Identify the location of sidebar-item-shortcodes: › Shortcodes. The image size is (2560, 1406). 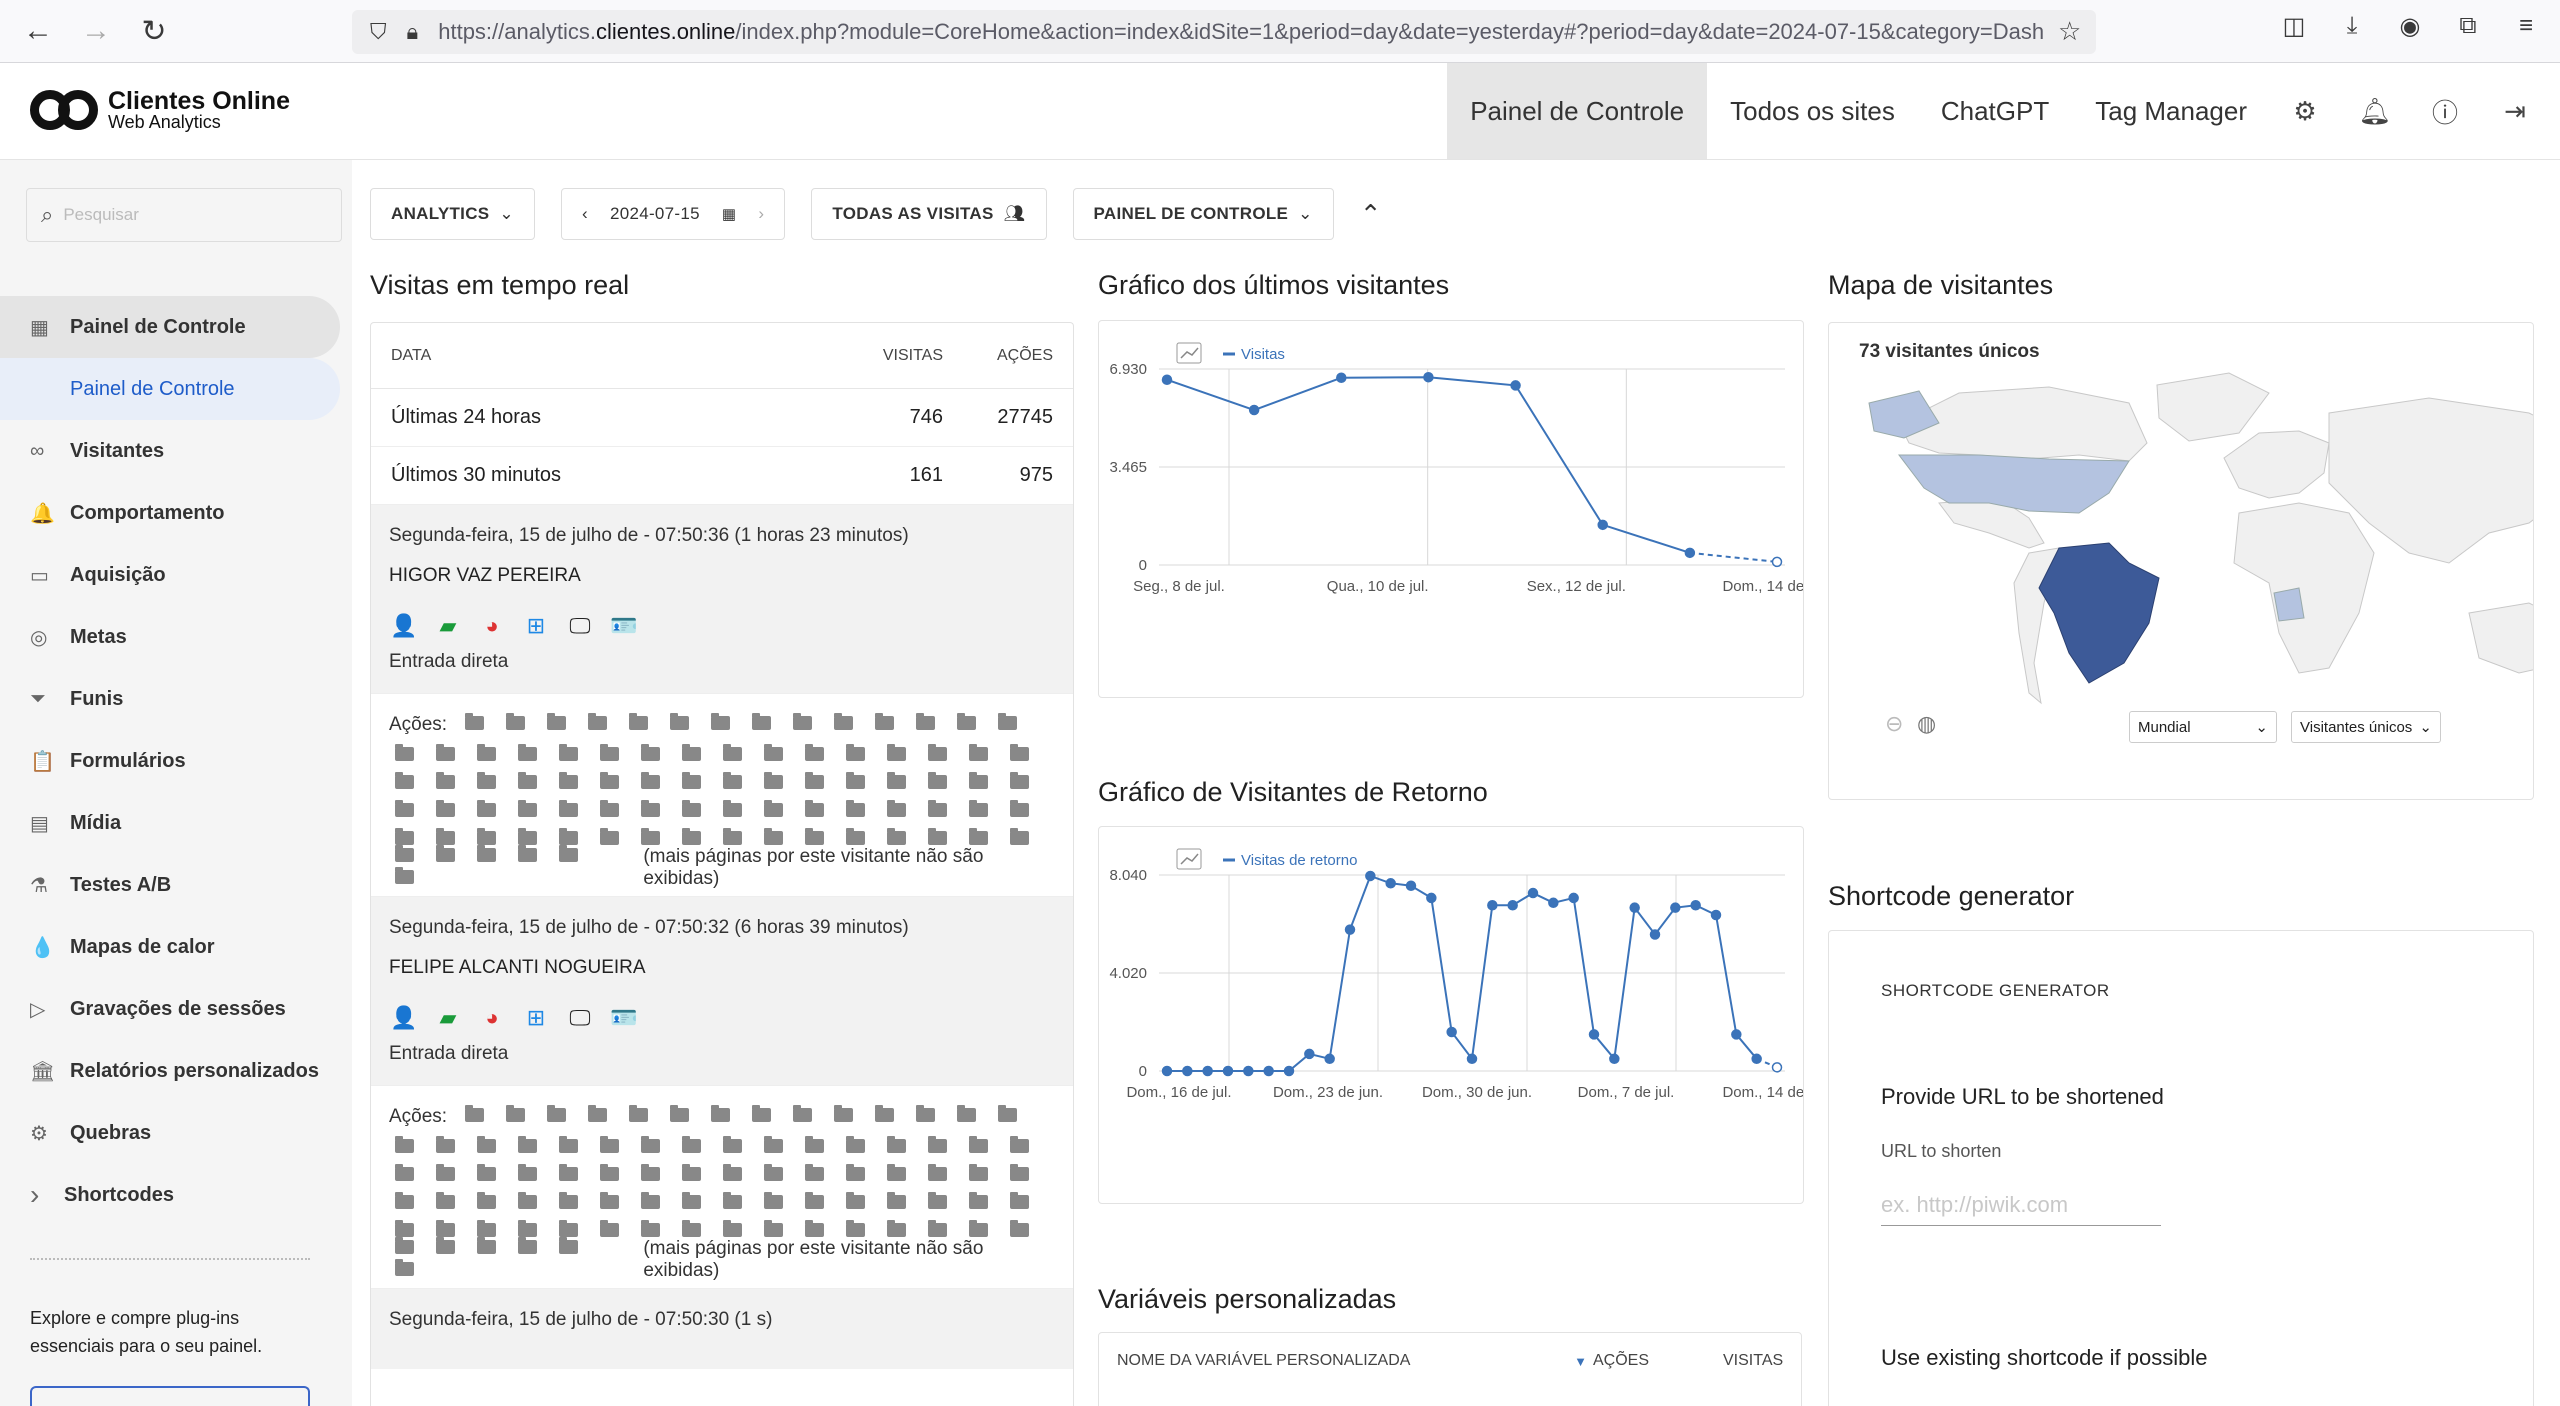
(176, 1195).